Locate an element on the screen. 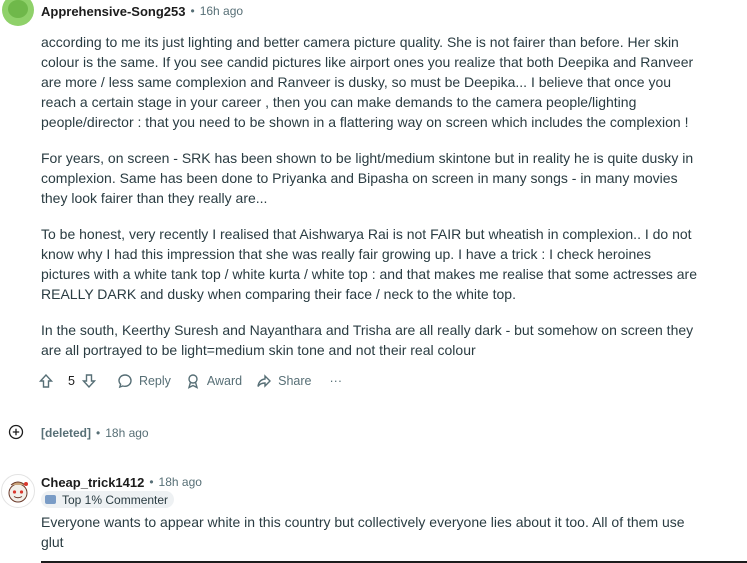 The height and width of the screenshot is (563, 747). timestamp: 16h ago is located at coordinates (221, 11).